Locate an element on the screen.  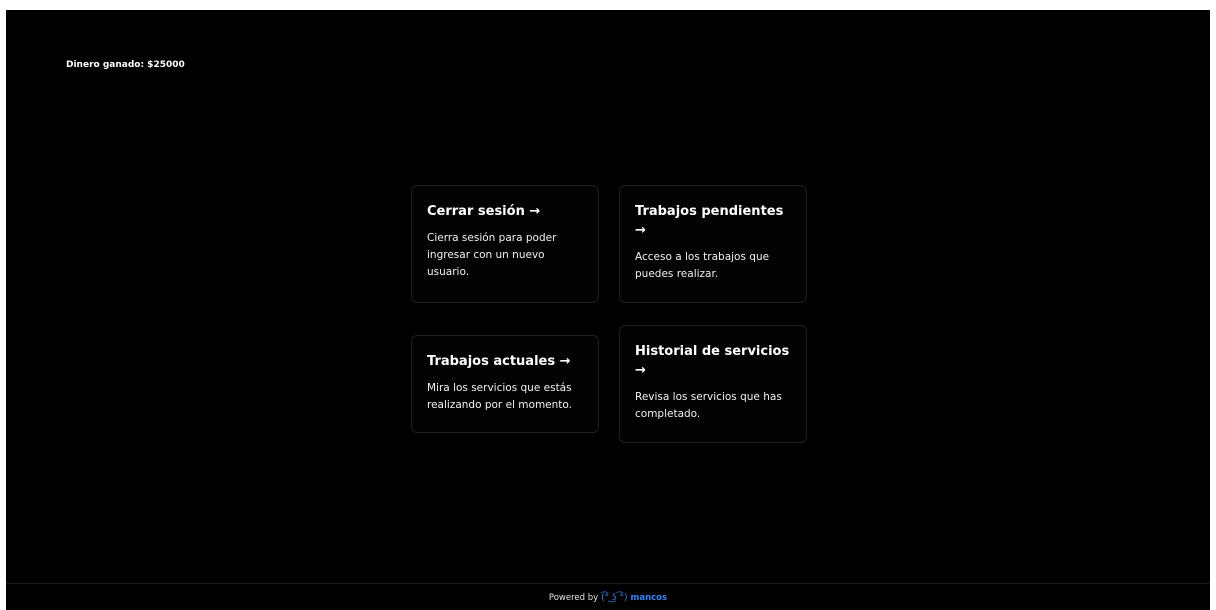
card-title: Cerrar sesión → is located at coordinates (484, 211).